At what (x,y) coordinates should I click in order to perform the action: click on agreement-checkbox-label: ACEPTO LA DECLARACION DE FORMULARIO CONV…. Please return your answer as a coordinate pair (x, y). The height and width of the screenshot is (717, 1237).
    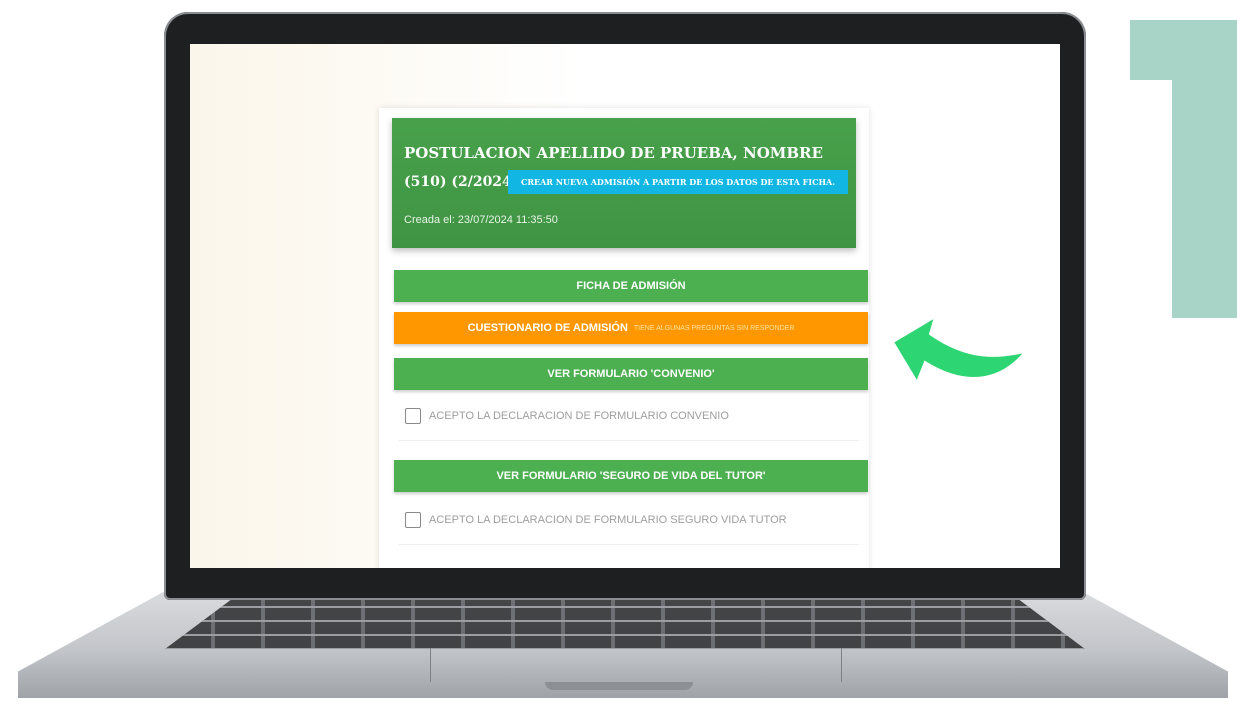
    Looking at the image, I should click on (579, 416).